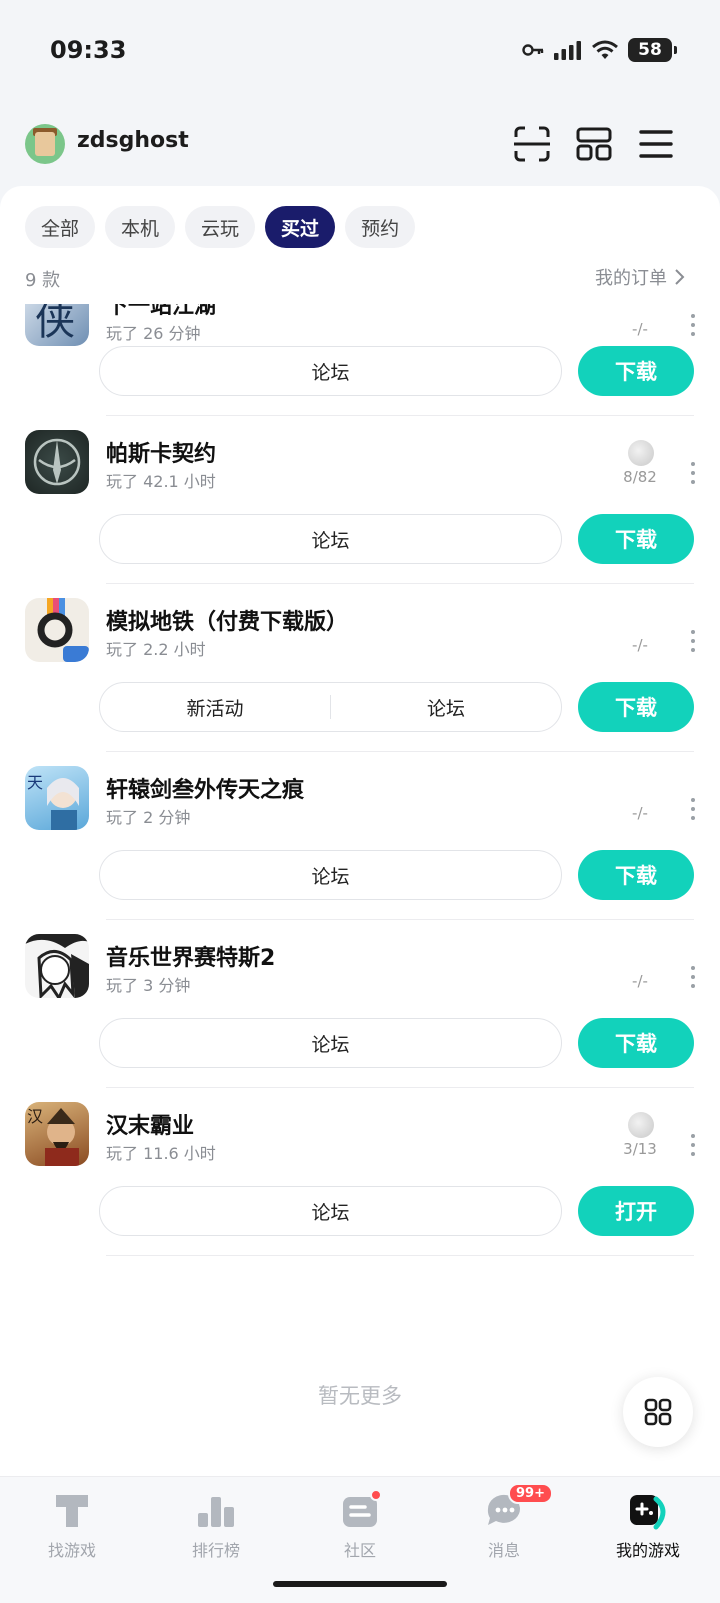 The height and width of the screenshot is (1603, 720). I want to click on achievement-count: 8/82, so click(640, 477).